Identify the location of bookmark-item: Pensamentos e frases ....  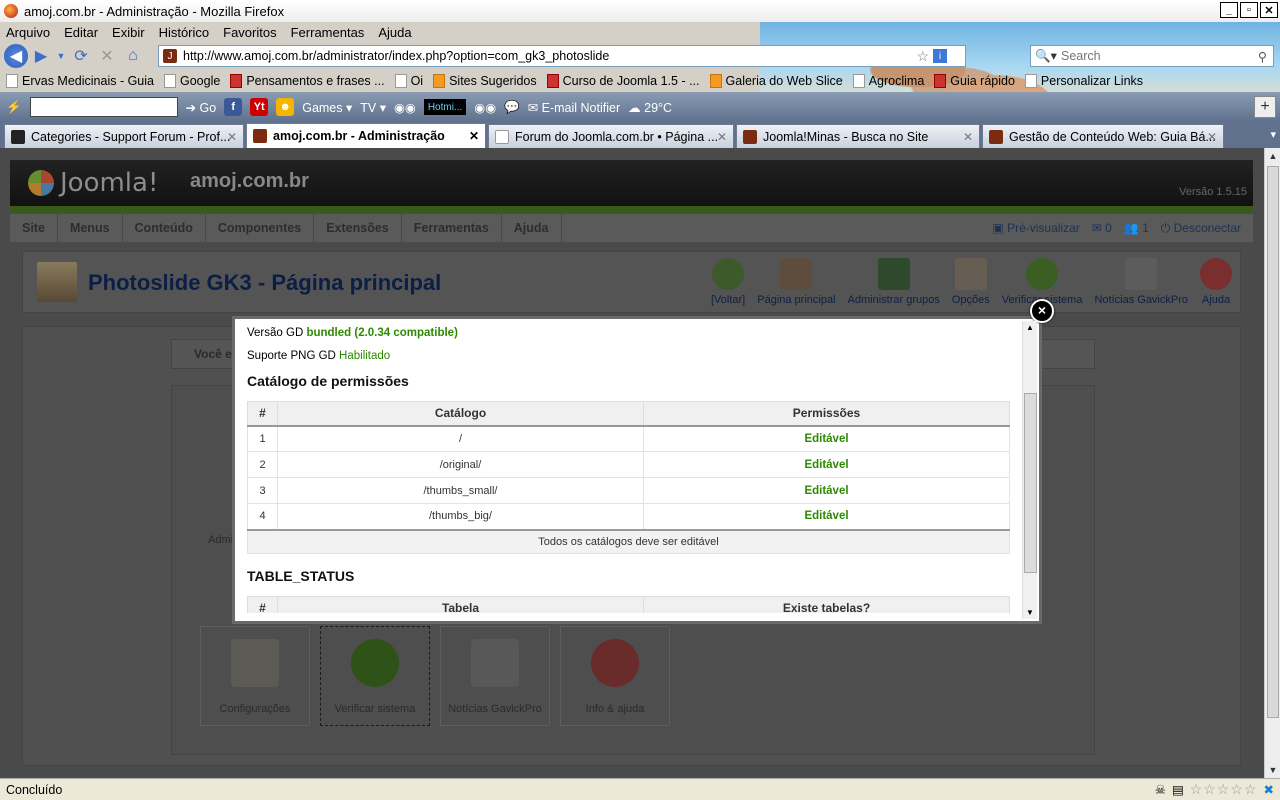
(307, 81).